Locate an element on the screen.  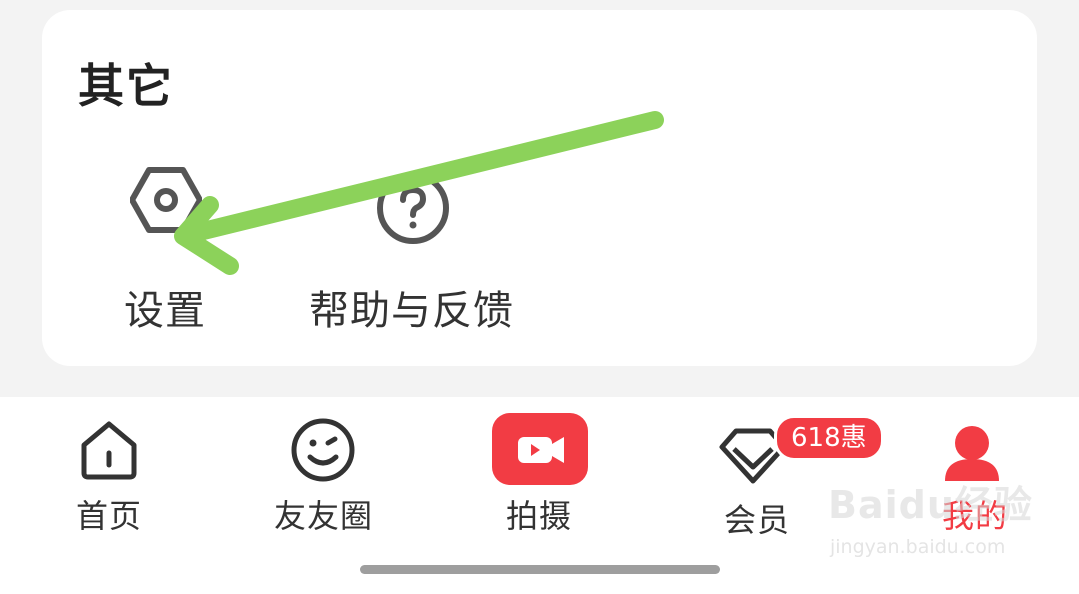
tab-shoot: 拍摄 is located at coordinates (543, 472).